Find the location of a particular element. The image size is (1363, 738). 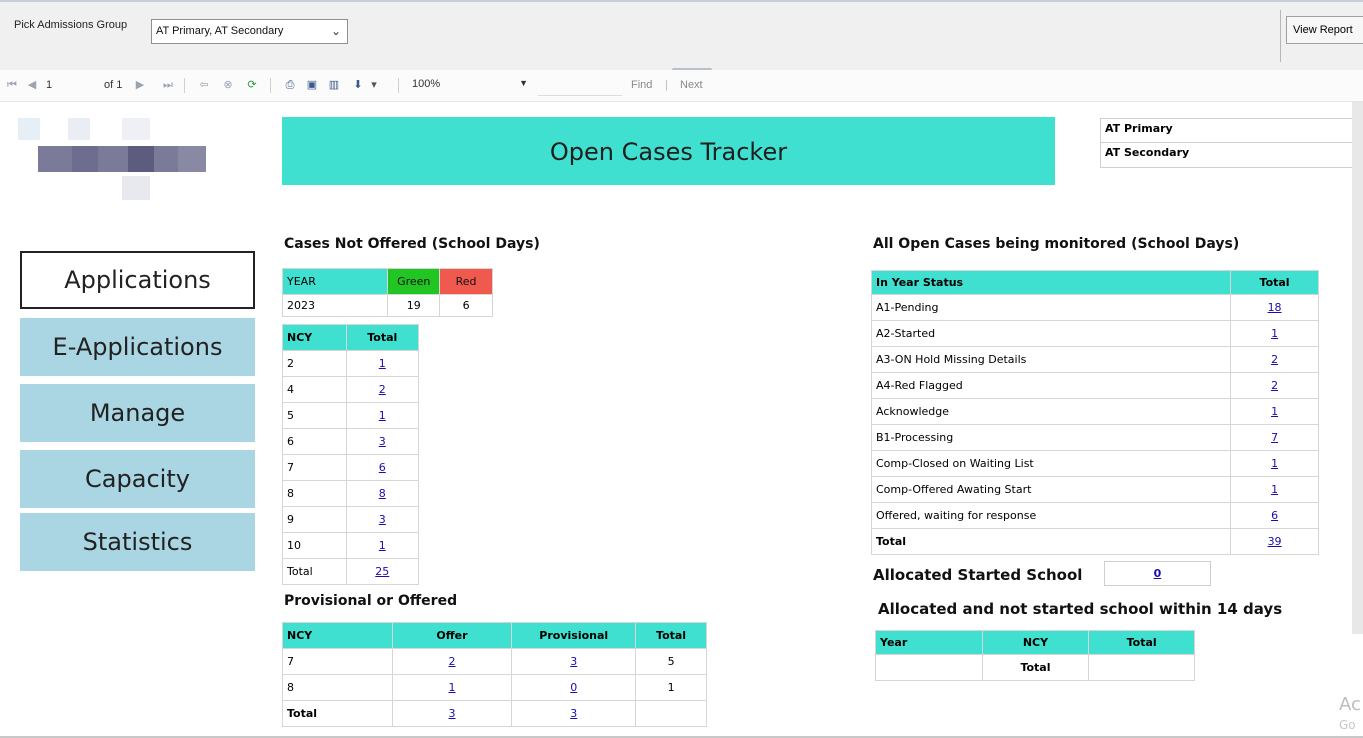

table-row: Total 3 3 is located at coordinates (494, 713).